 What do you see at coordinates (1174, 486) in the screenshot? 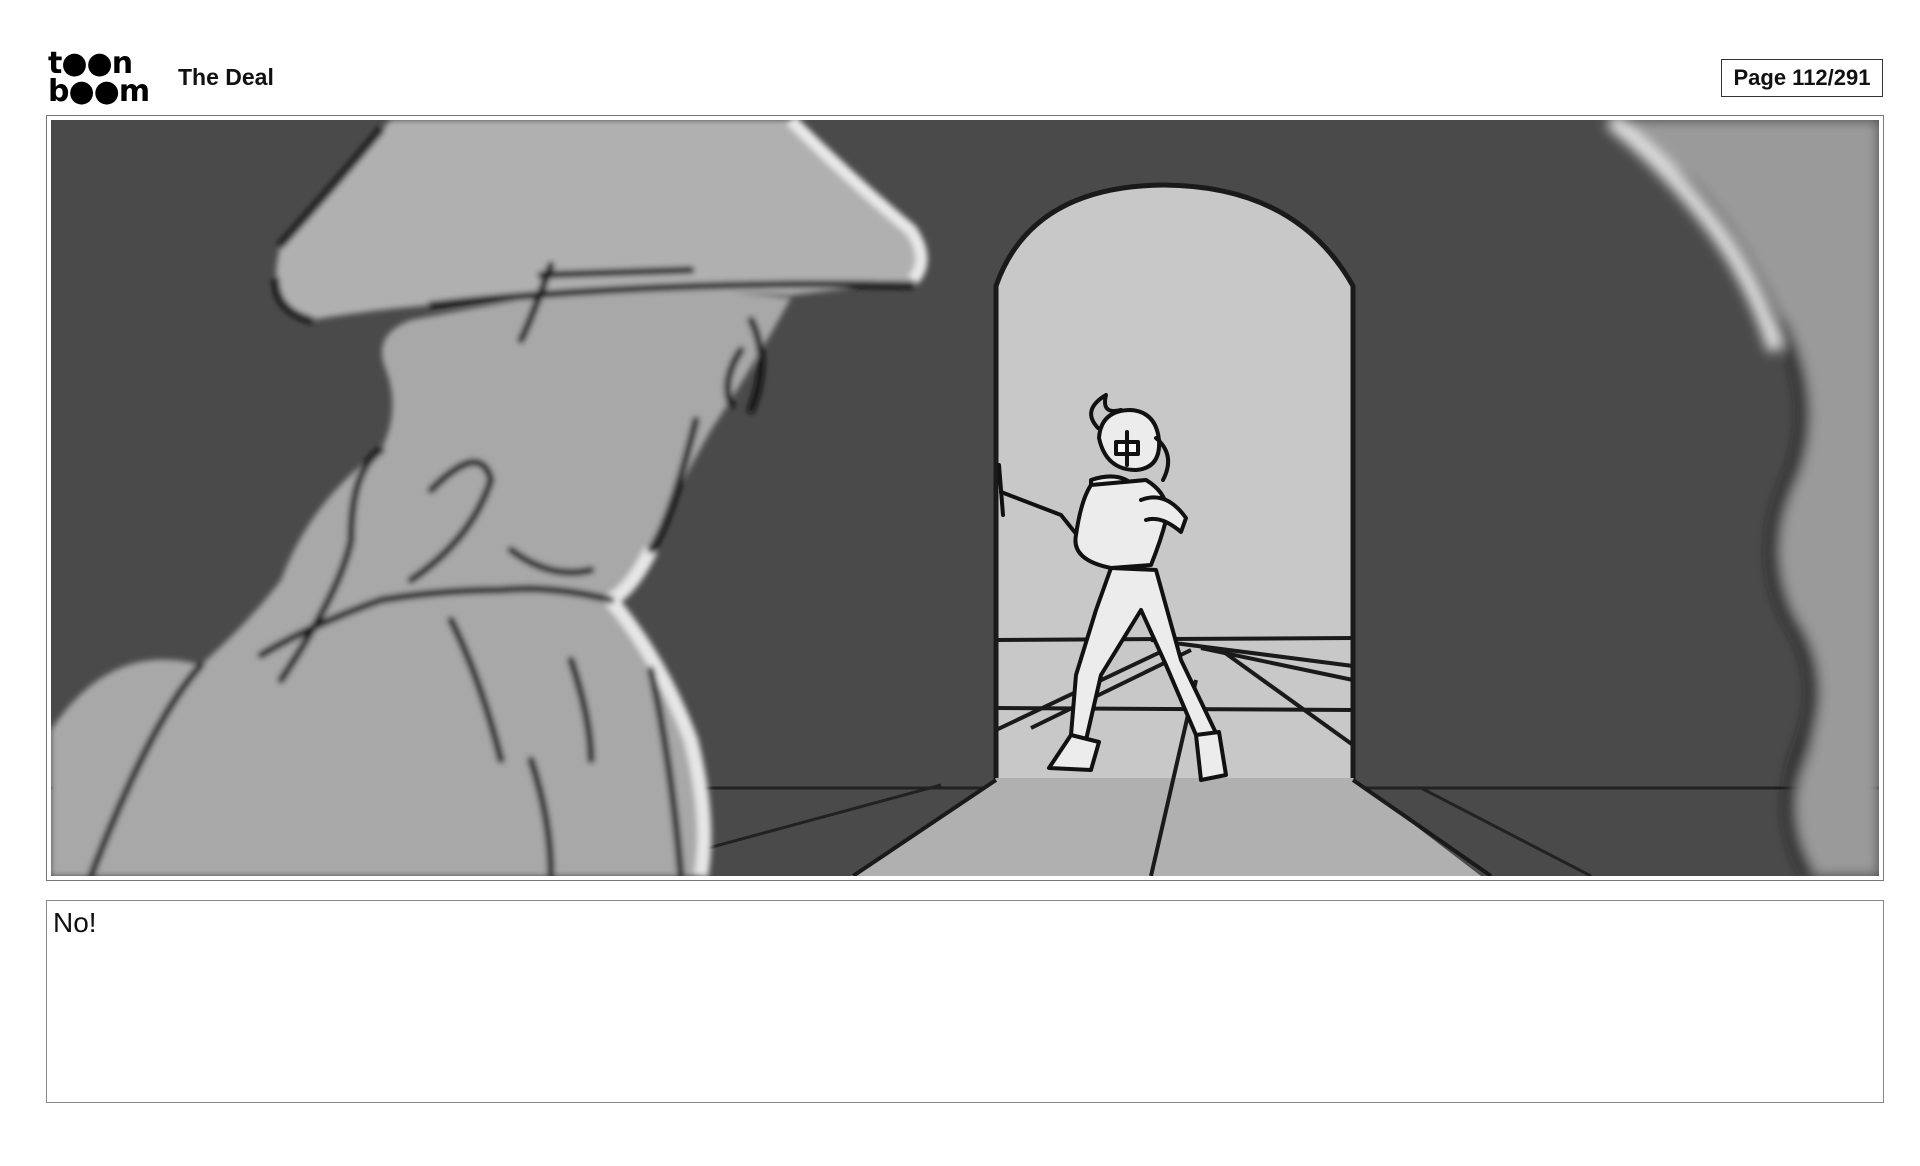
I see `doorway` at bounding box center [1174, 486].